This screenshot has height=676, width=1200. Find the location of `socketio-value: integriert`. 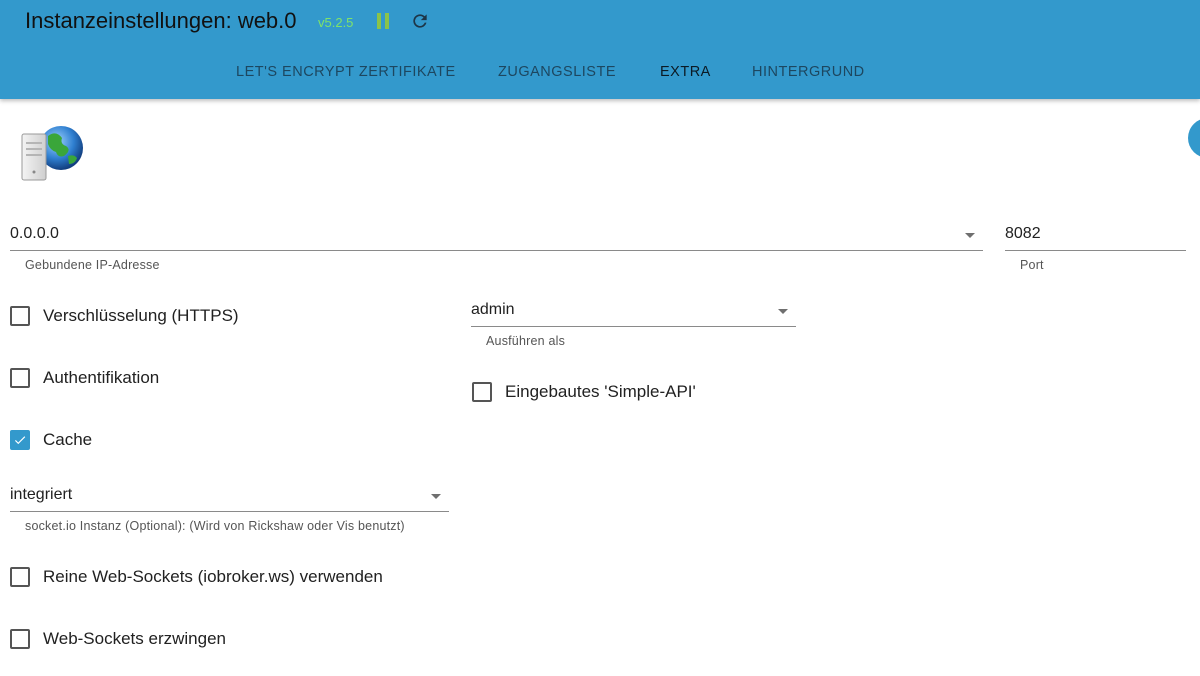

socketio-value: integriert is located at coordinates (41, 494).